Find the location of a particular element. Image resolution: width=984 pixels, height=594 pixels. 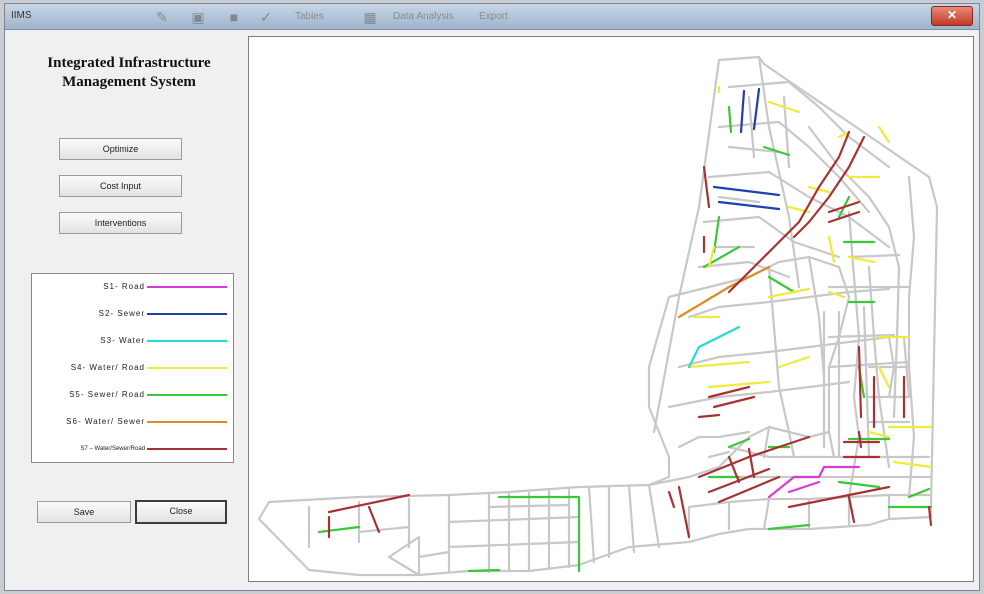

legend-item: S4- Water/ Road is located at coordinates (132, 368).